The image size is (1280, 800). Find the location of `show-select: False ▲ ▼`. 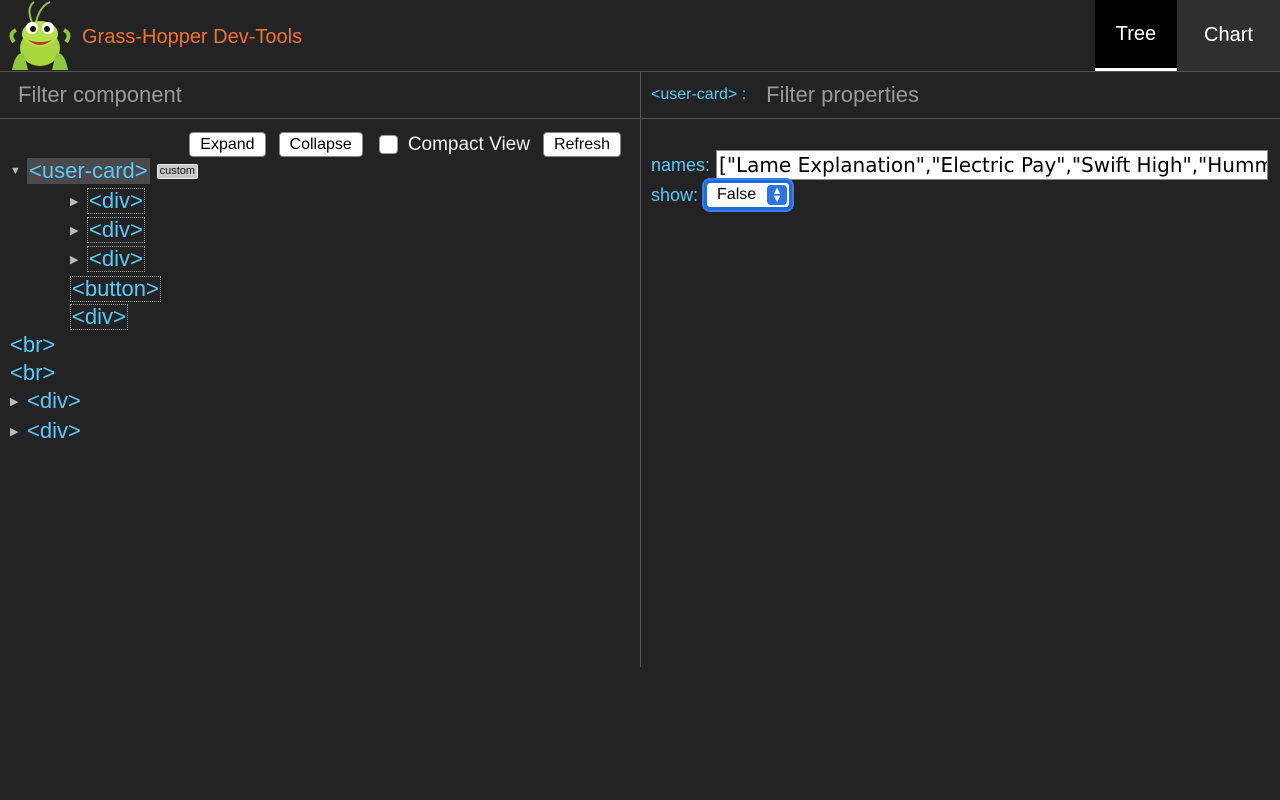

show-select: False ▲ ▼ is located at coordinates (748, 195).